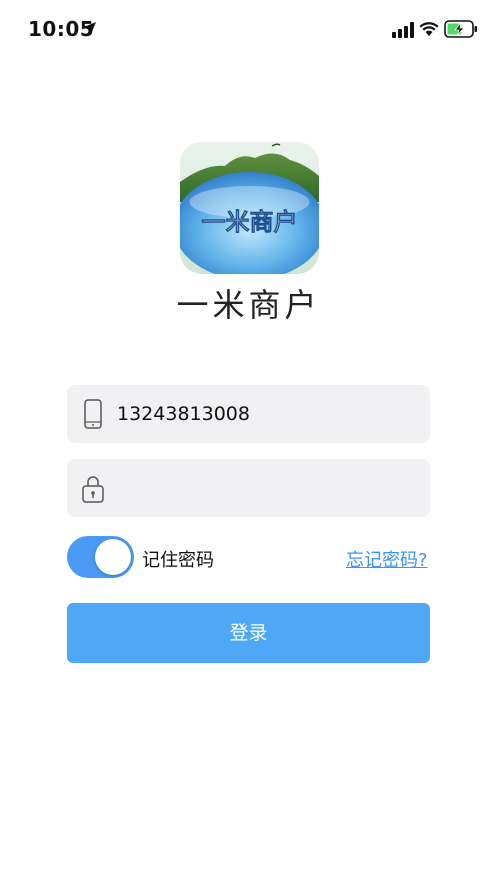 This screenshot has width=497, height=883. I want to click on status-bar: 10:05, so click(248, 30).